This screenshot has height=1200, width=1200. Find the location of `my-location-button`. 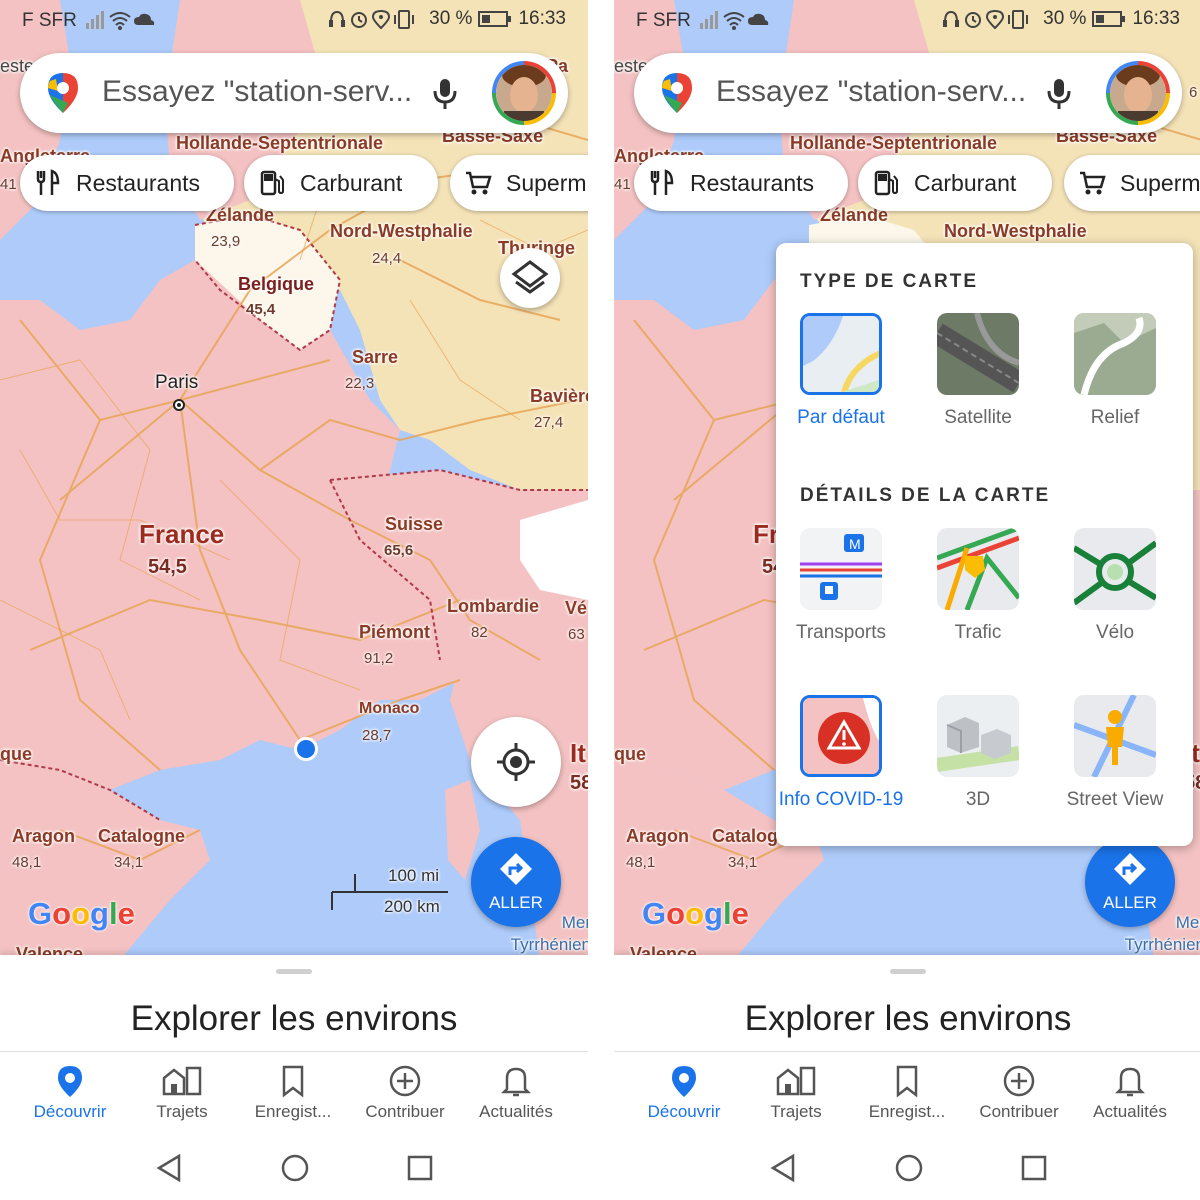

my-location-button is located at coordinates (516, 762).